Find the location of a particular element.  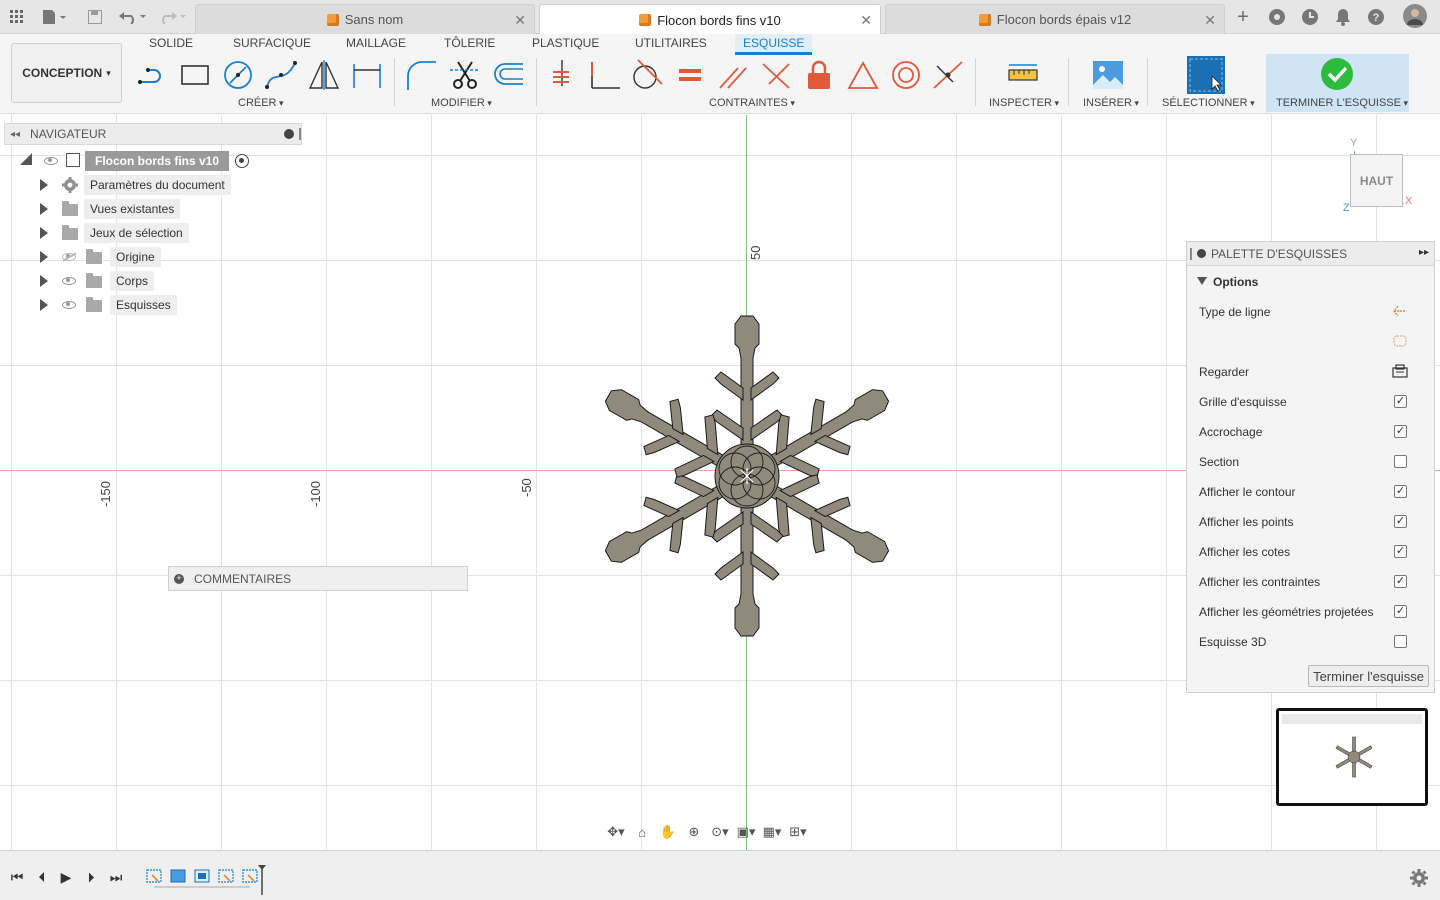

symmetry-constraint-icon is located at coordinates (776, 75).